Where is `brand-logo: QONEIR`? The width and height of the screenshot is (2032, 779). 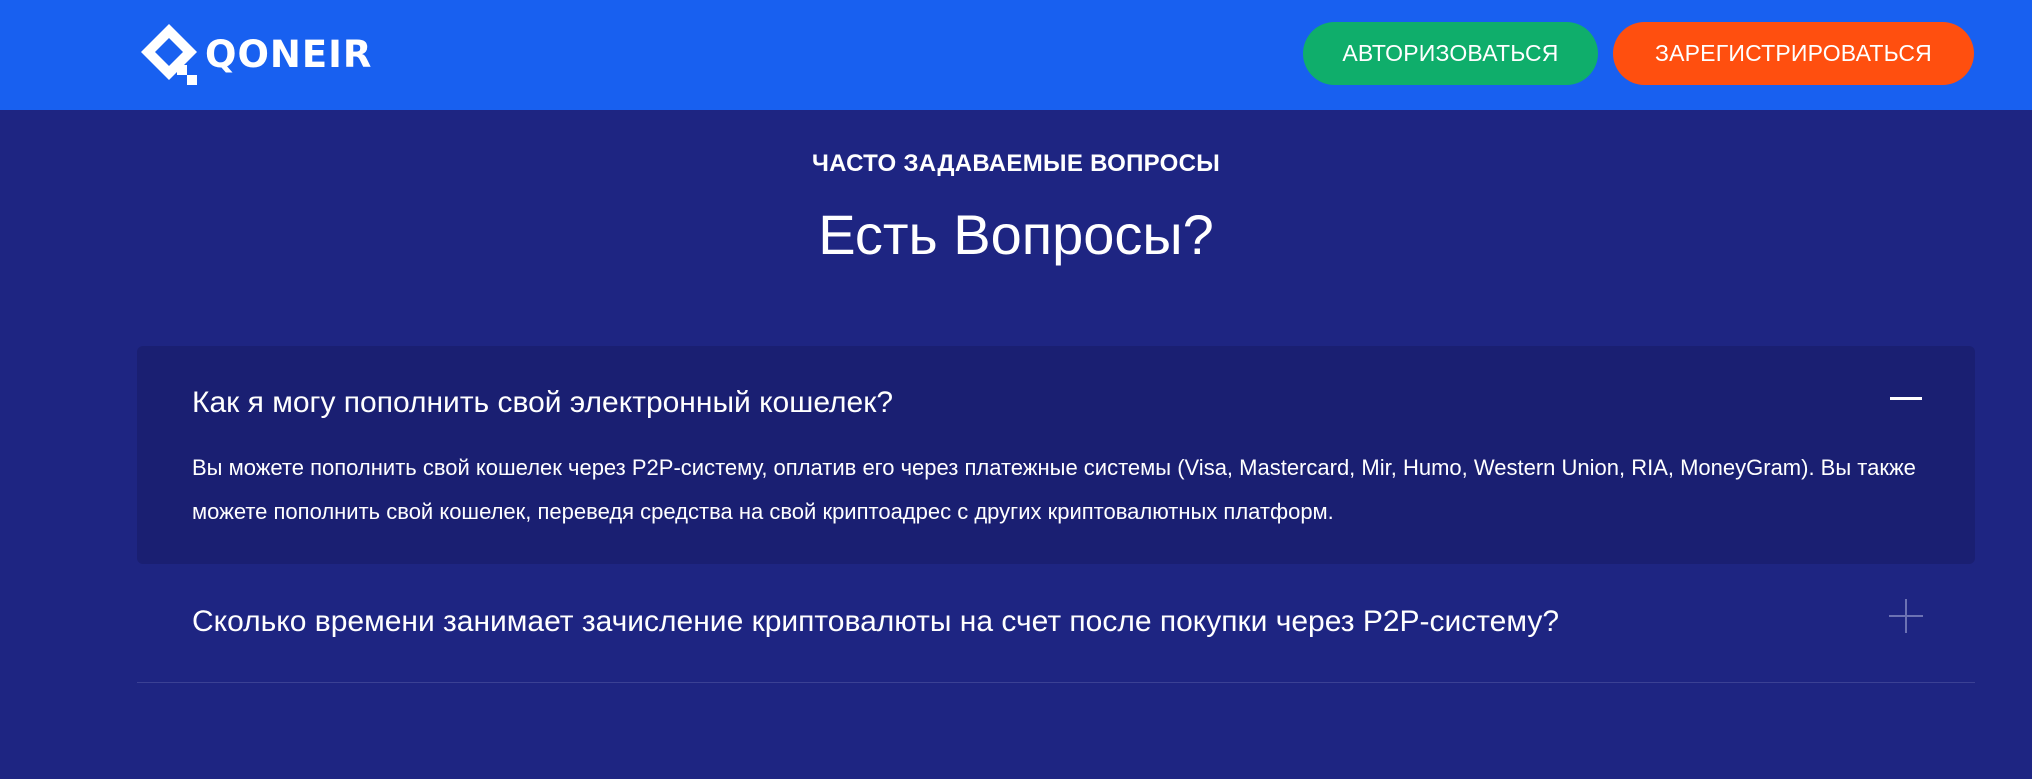
brand-logo: QONEIR is located at coordinates (254, 54).